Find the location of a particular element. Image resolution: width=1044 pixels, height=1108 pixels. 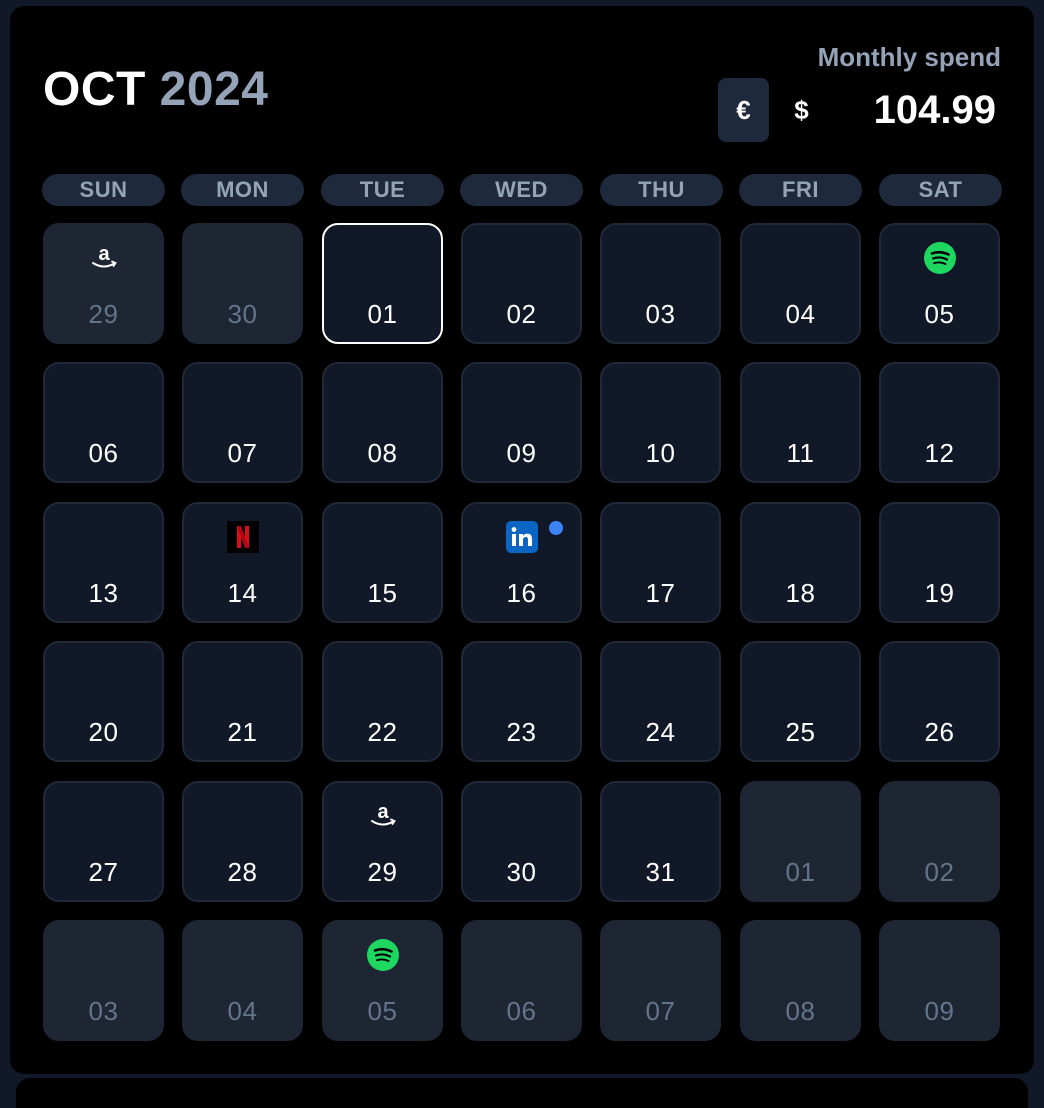

currency-usd-button: $ is located at coordinates (801, 110).